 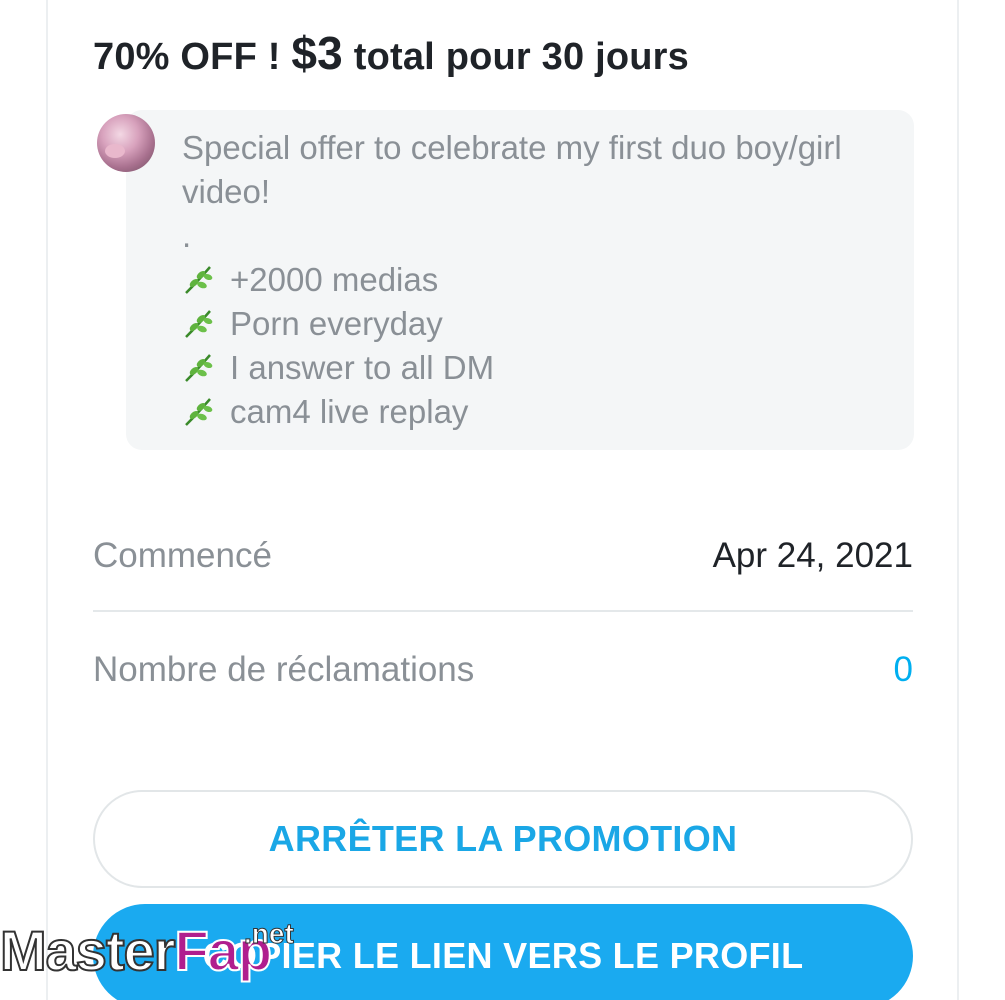 What do you see at coordinates (269, 934) in the screenshot?
I see `watermark-suffix: .net` at bounding box center [269, 934].